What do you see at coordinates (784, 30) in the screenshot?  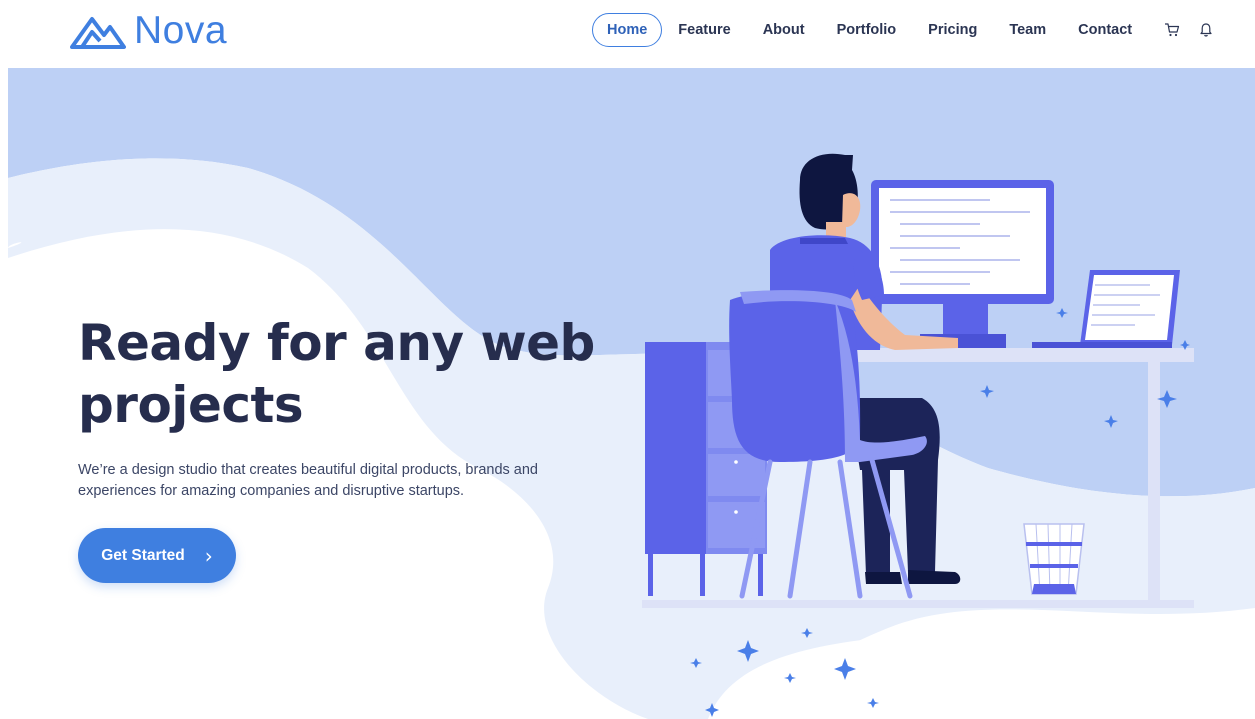 I see `nav-item-about: About` at bounding box center [784, 30].